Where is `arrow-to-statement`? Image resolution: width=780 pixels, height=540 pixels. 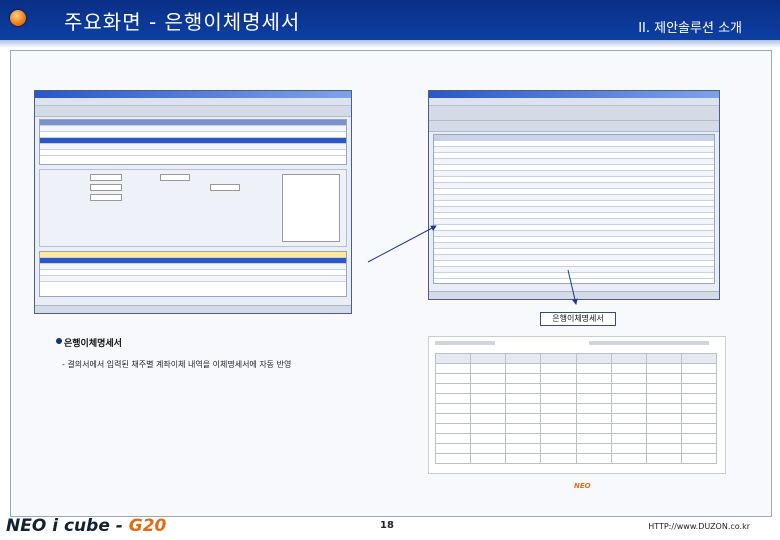 arrow-to-statement is located at coordinates (572, 287).